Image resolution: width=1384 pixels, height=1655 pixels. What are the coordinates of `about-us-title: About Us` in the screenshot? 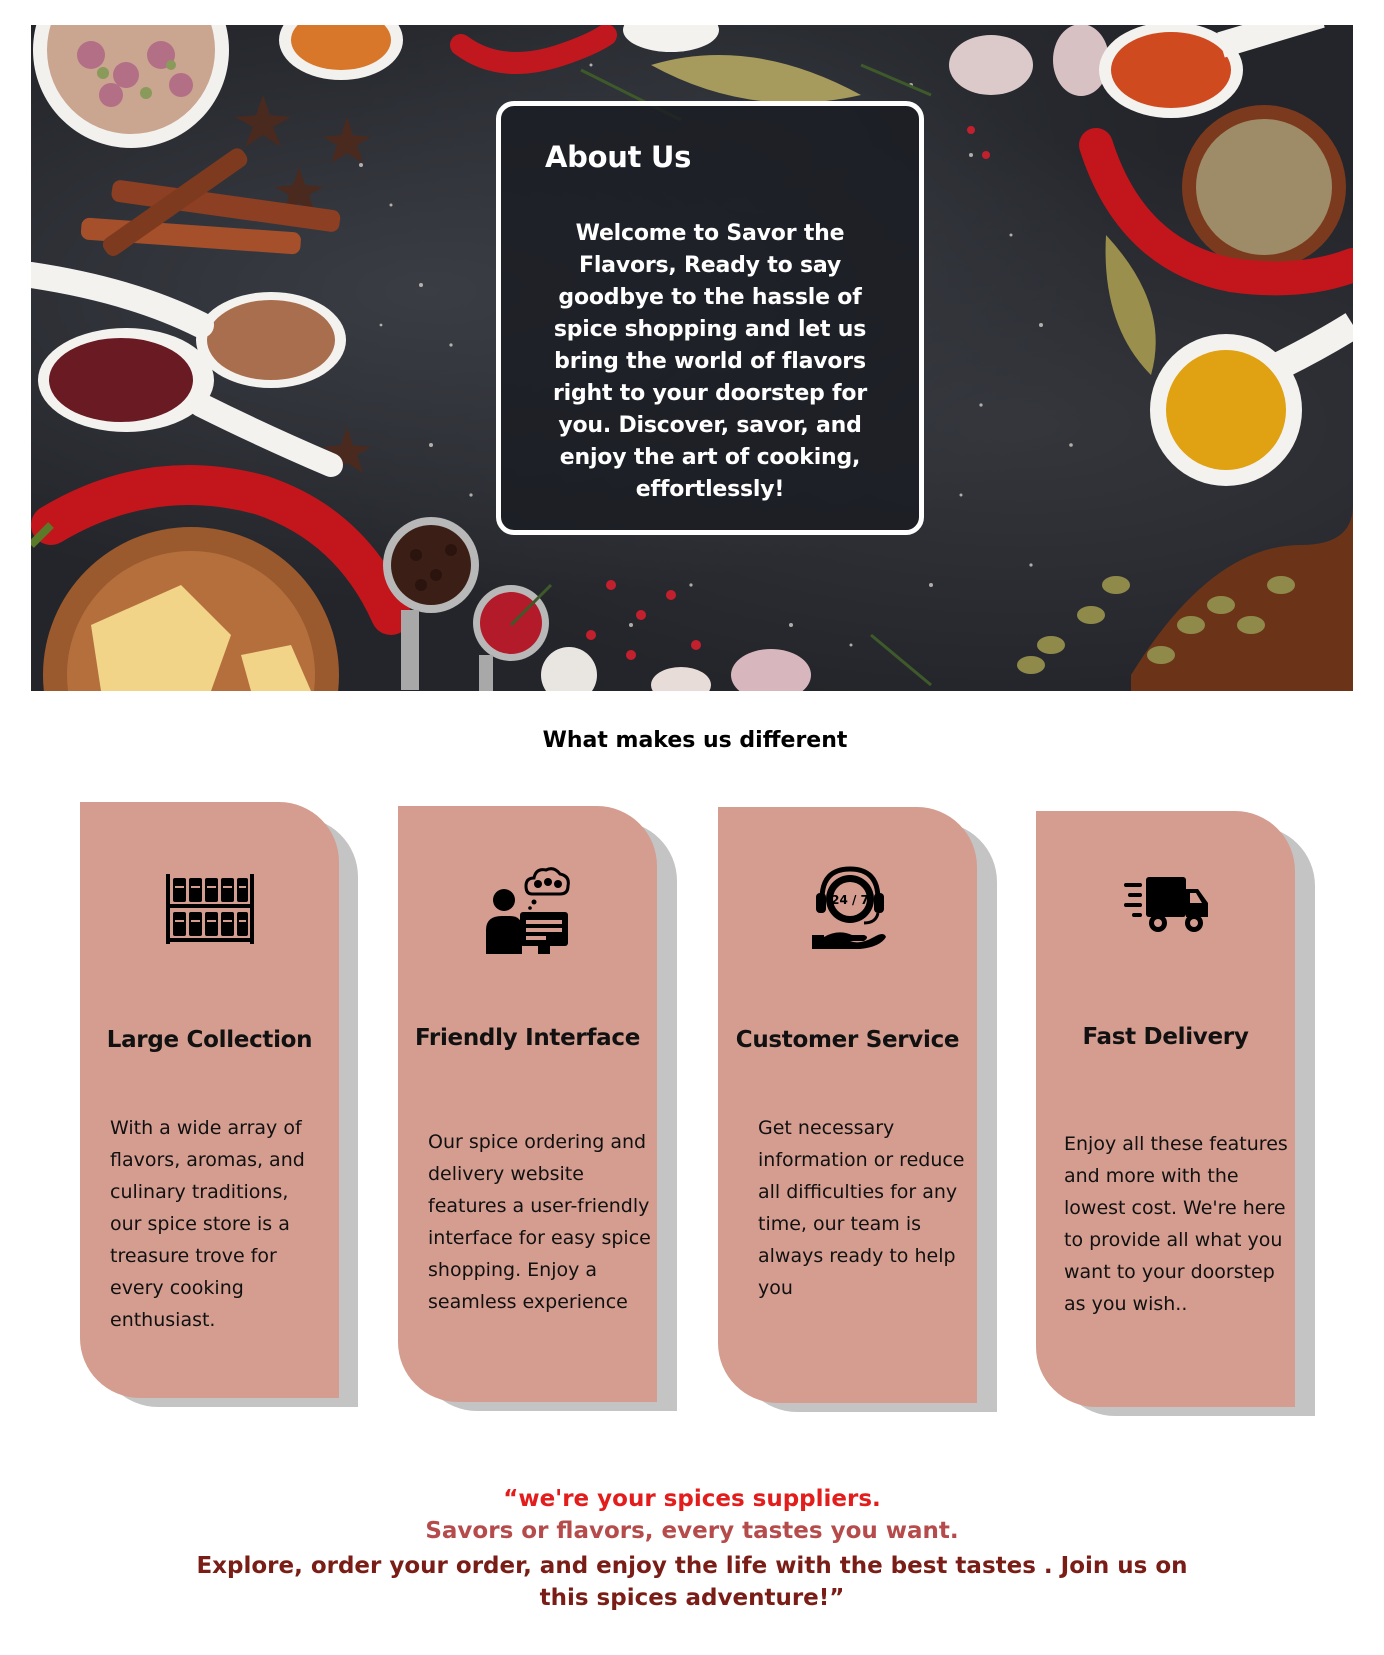 It's located at (618, 157).